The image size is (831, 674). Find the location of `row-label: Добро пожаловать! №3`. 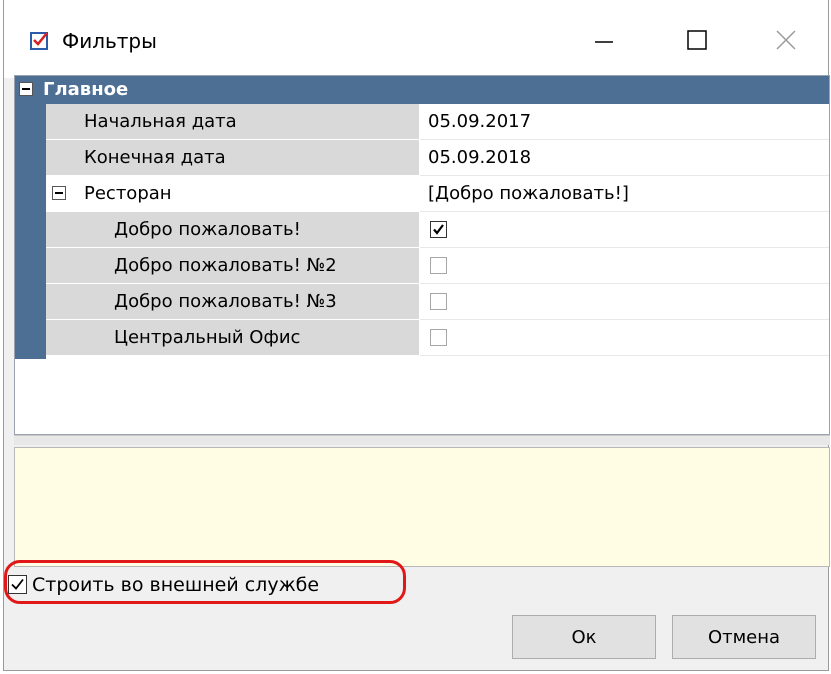

row-label: Добро пожаловать! №3 is located at coordinates (232, 302).